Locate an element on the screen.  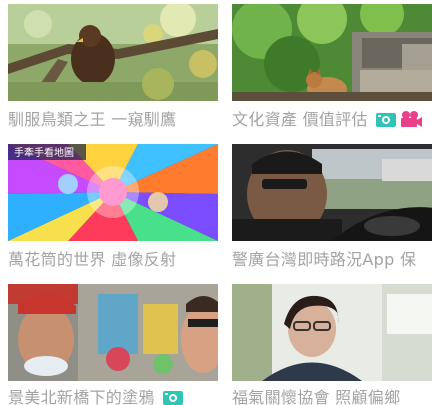
video-title: 福氣關懷協會 照顧偏鄉 is located at coordinates (332, 395).